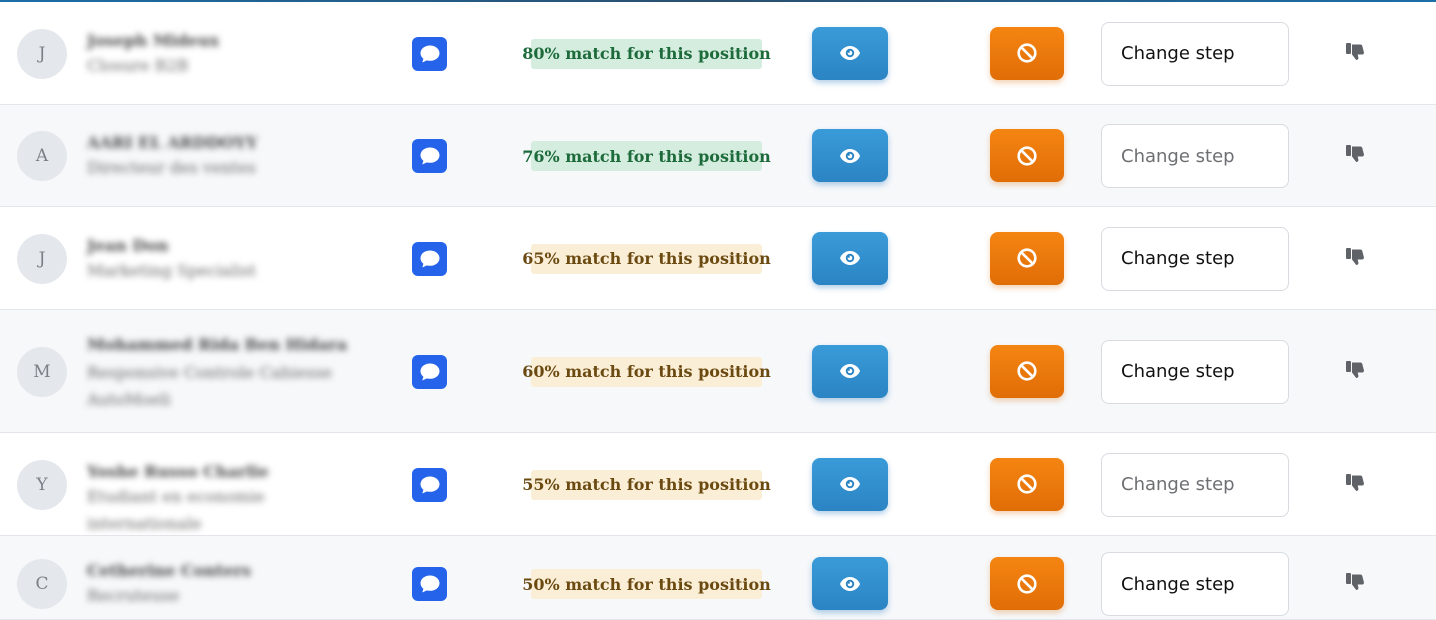 The width and height of the screenshot is (1436, 620). I want to click on candidate-role-line: Responsive Controle Cahiesse, so click(209, 372).